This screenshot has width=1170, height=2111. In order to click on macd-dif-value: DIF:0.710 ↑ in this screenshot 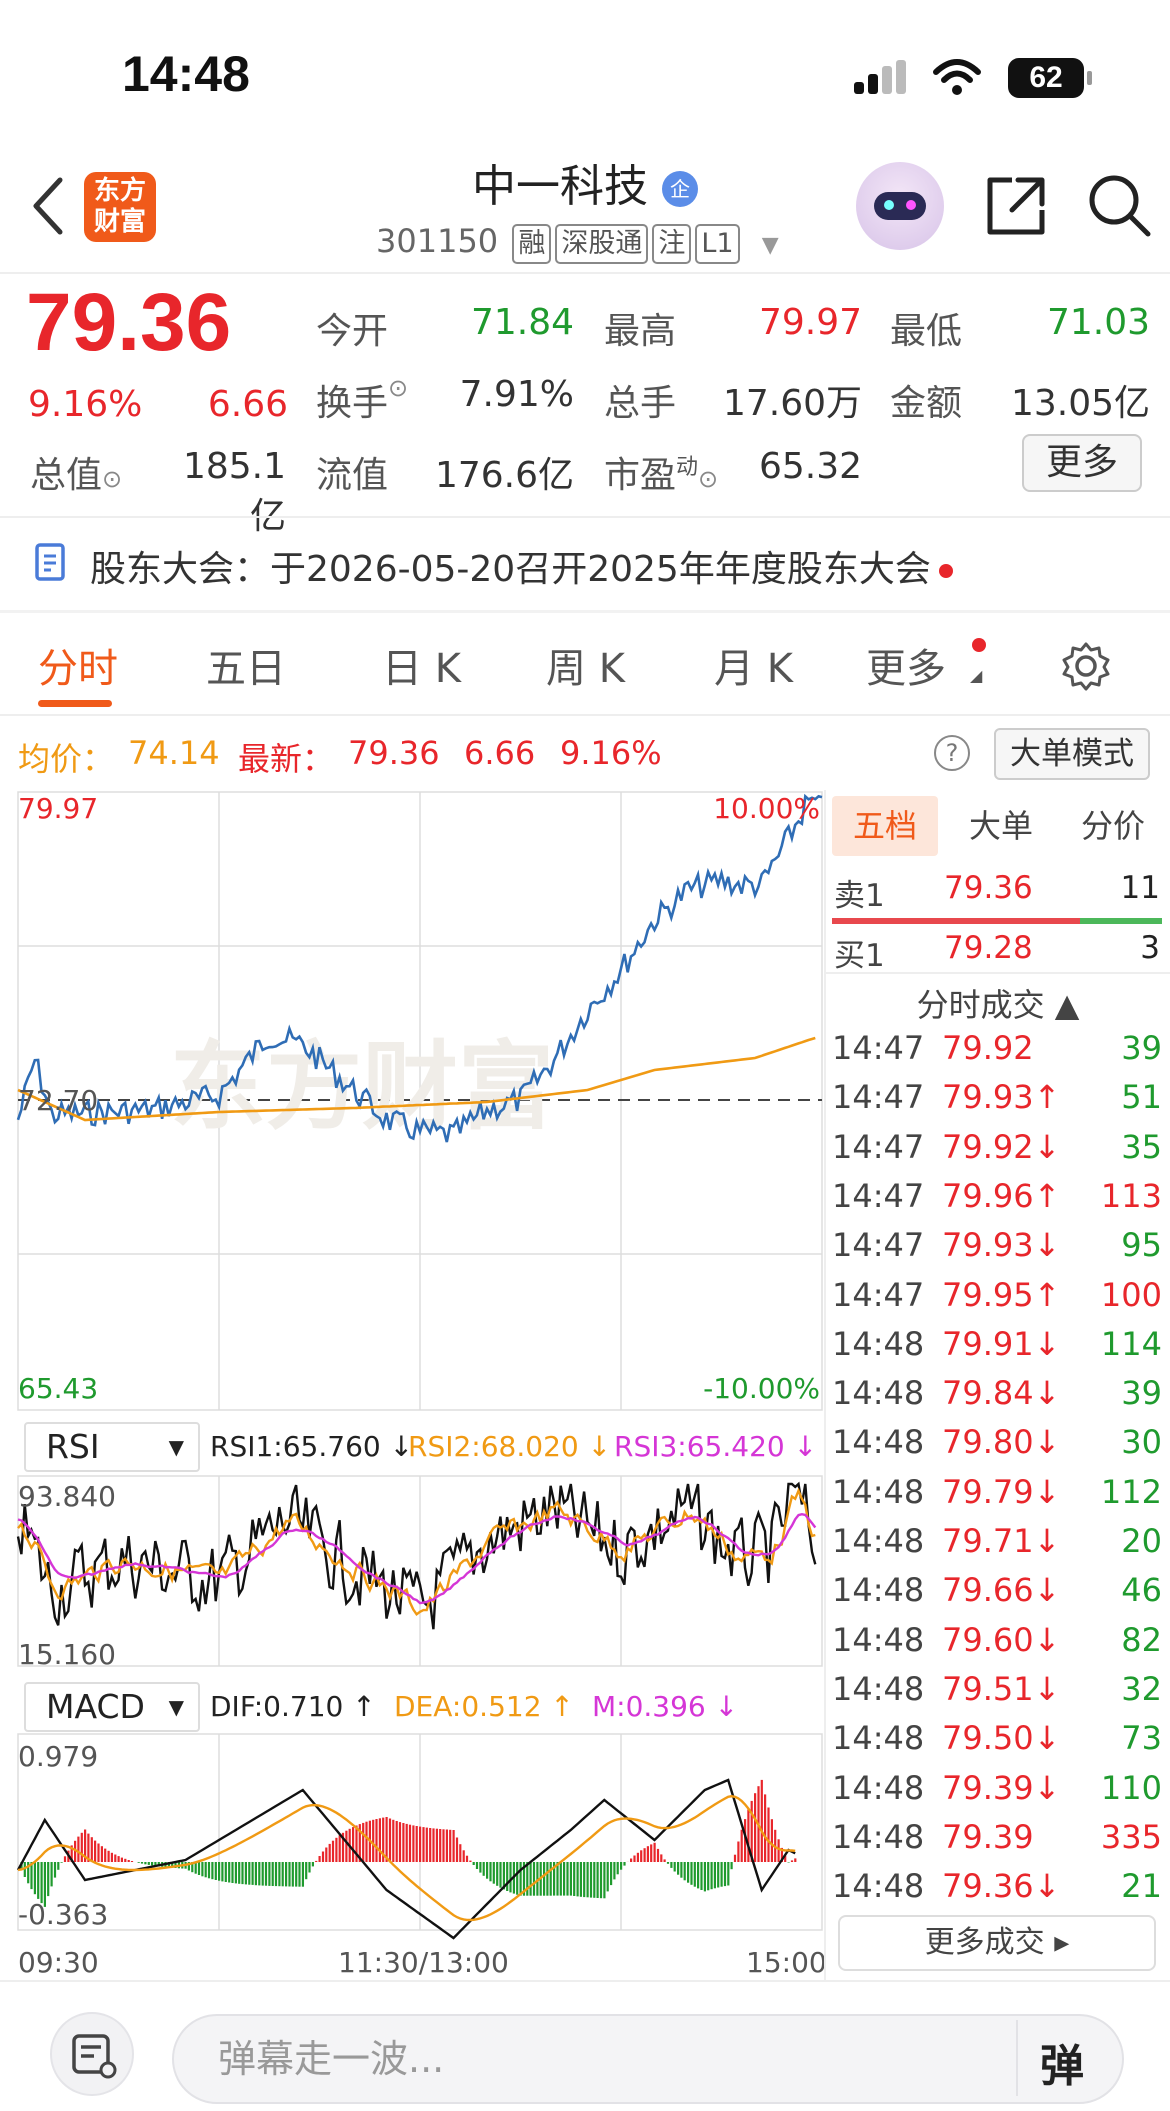, I will do `click(293, 1706)`.